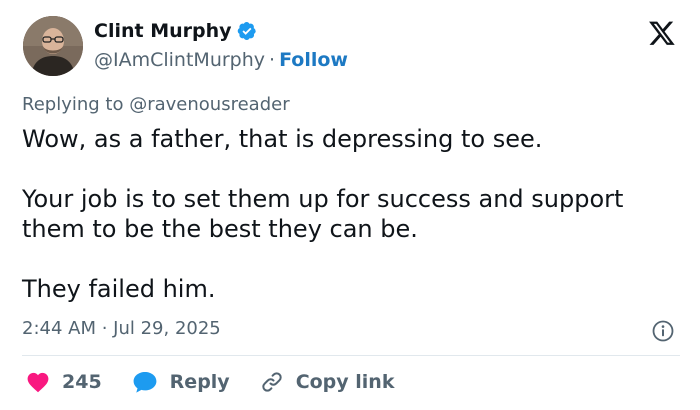 This screenshot has height=410, width=700. I want to click on author-name-row: Clint Murphy, so click(175, 31).